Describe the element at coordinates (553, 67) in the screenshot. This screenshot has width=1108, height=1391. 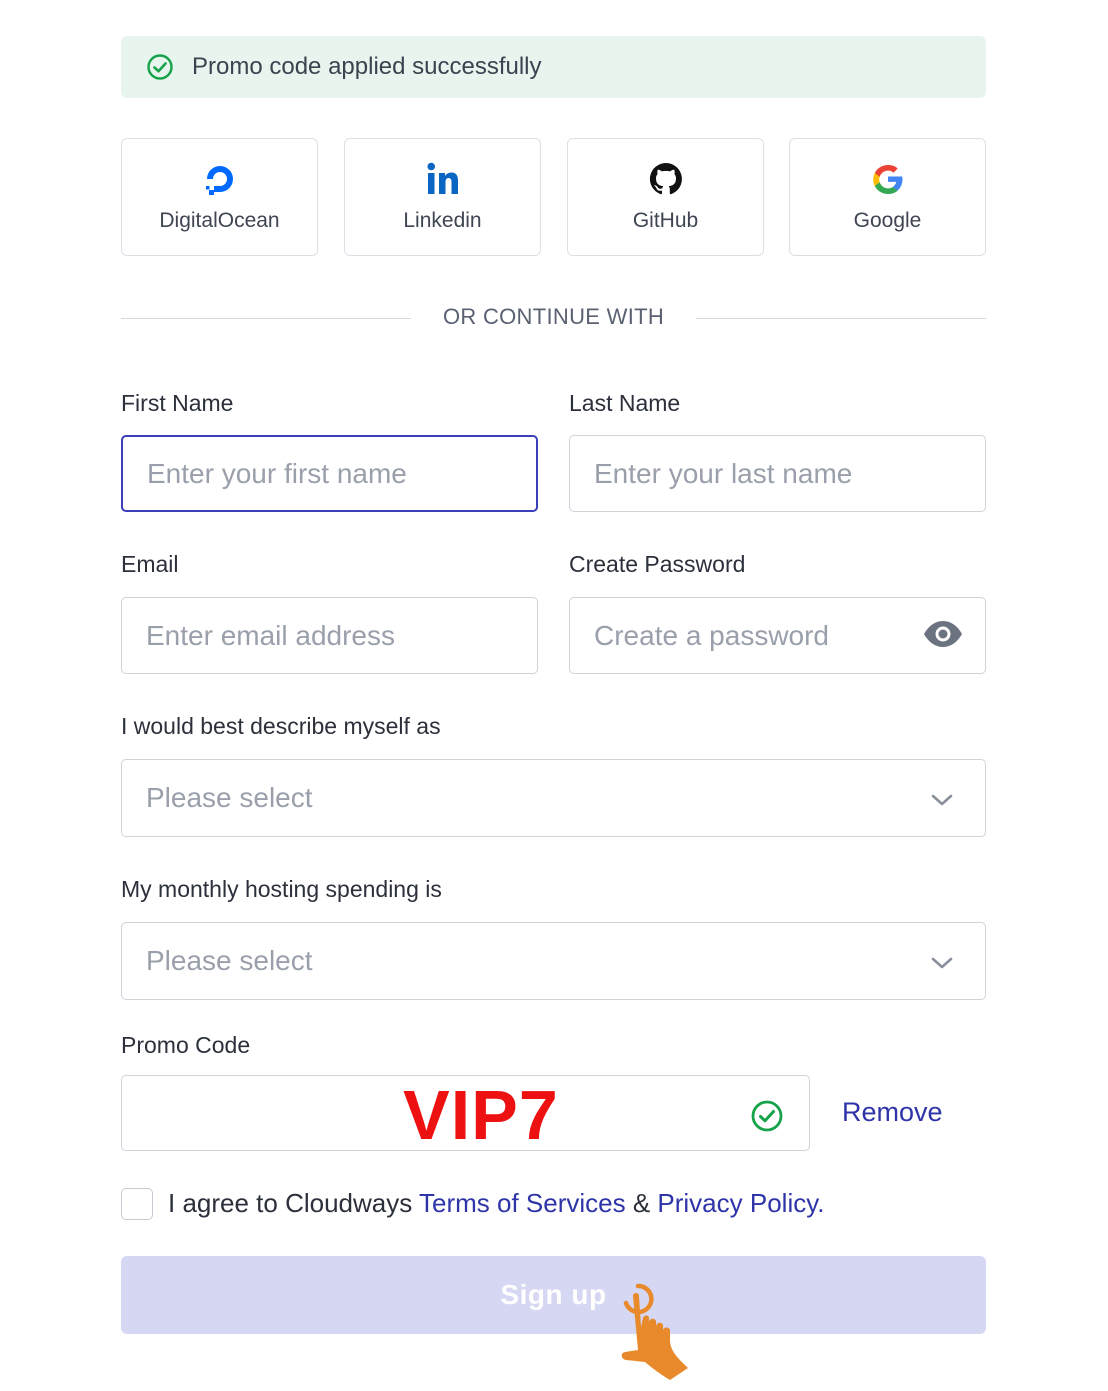
I see `promo-success-alert: Promo code applied successfully` at that location.